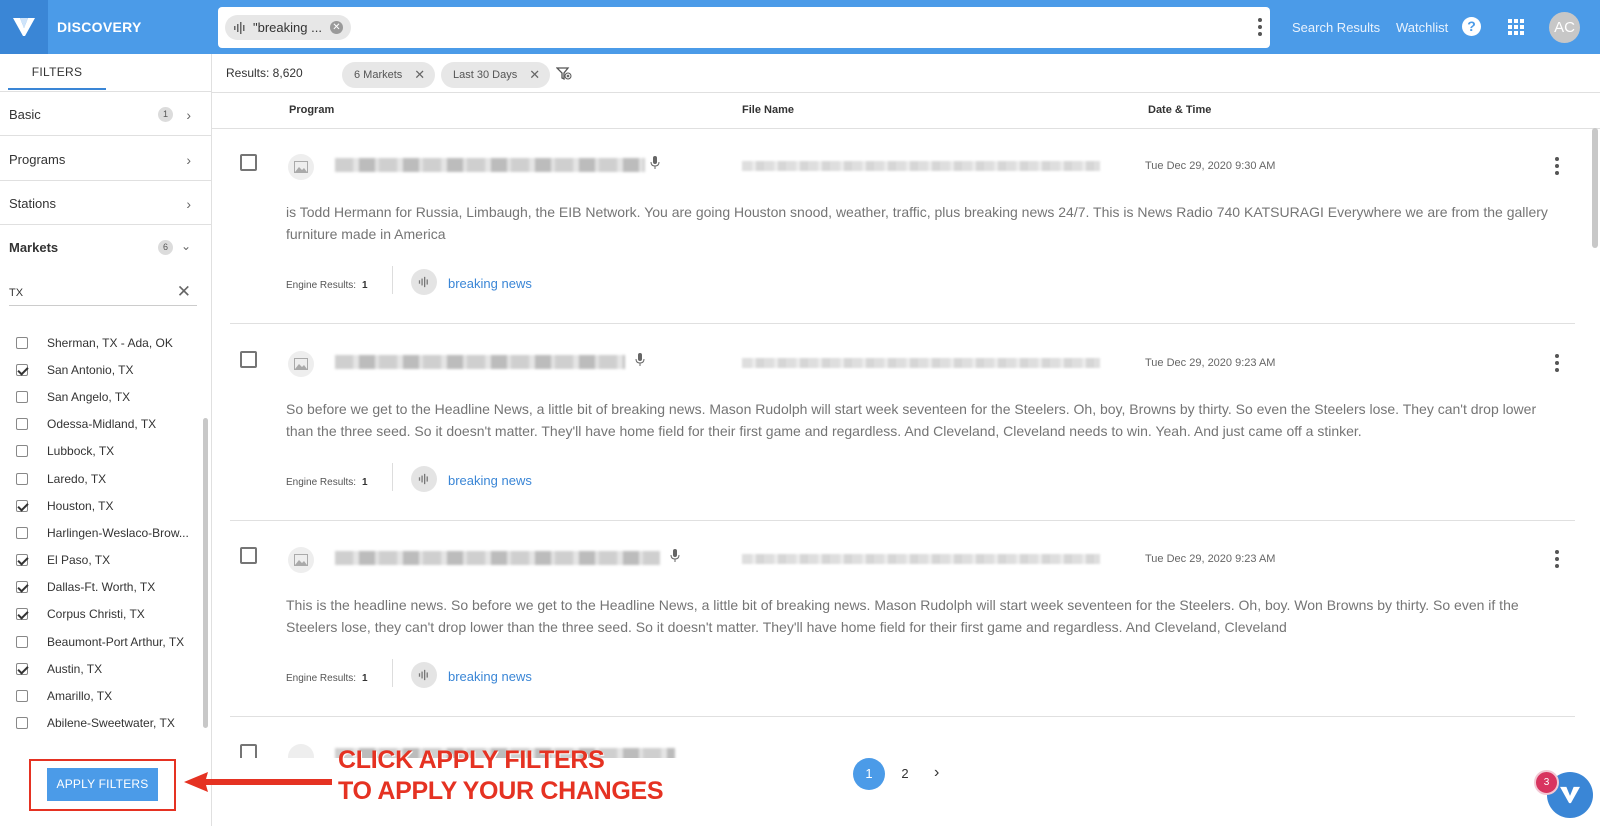 Image resolution: width=1600 pixels, height=826 pixels. Describe the element at coordinates (79, 560) in the screenshot. I see `market-label: El Paso, TX` at that location.